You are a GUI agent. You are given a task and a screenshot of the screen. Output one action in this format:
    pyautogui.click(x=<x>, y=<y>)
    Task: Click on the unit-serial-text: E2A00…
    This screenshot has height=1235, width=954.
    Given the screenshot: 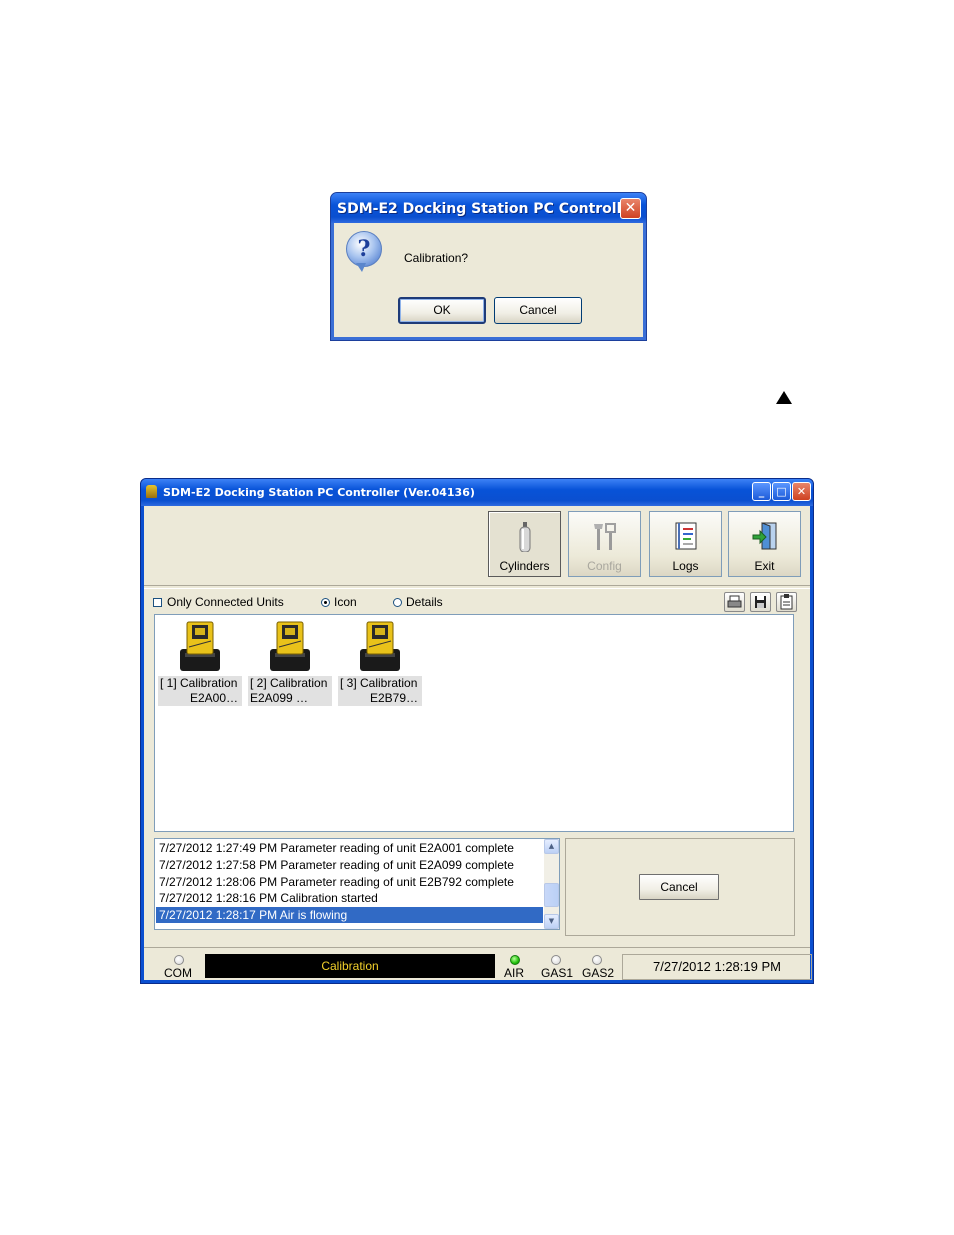 What is the action you would take?
    pyautogui.click(x=213, y=698)
    